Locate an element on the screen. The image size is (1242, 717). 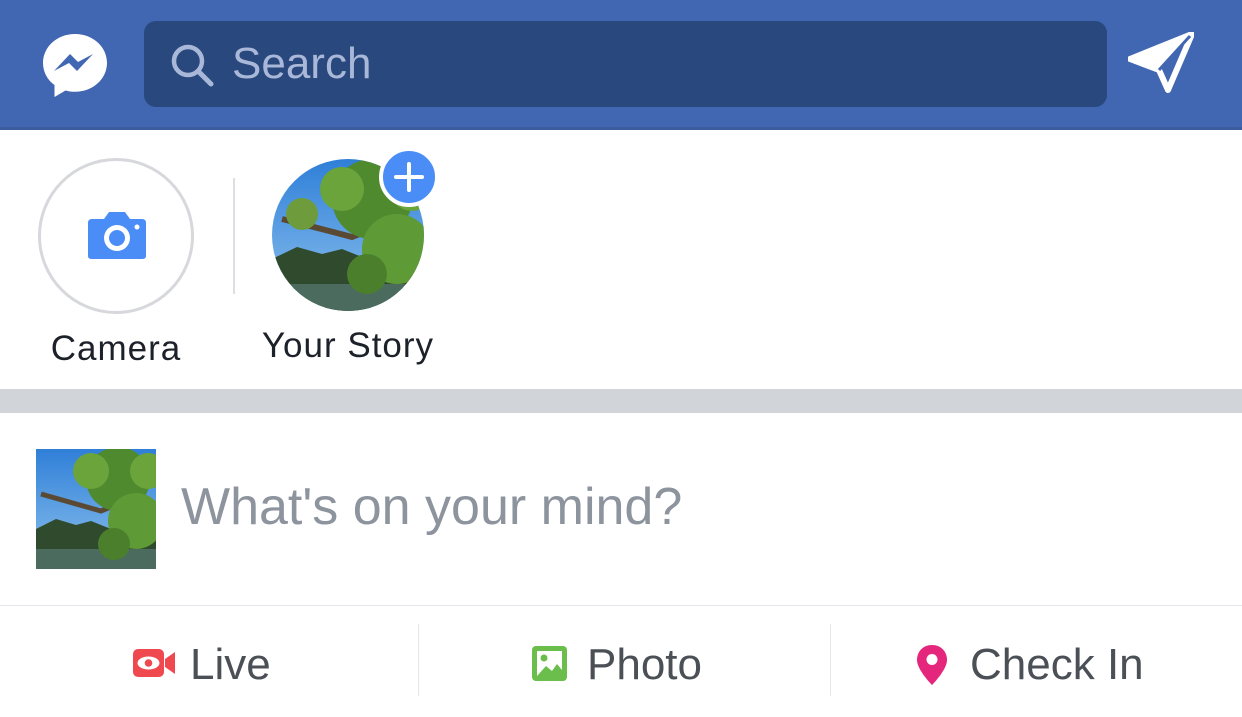
photo-icon is located at coordinates (549, 663).